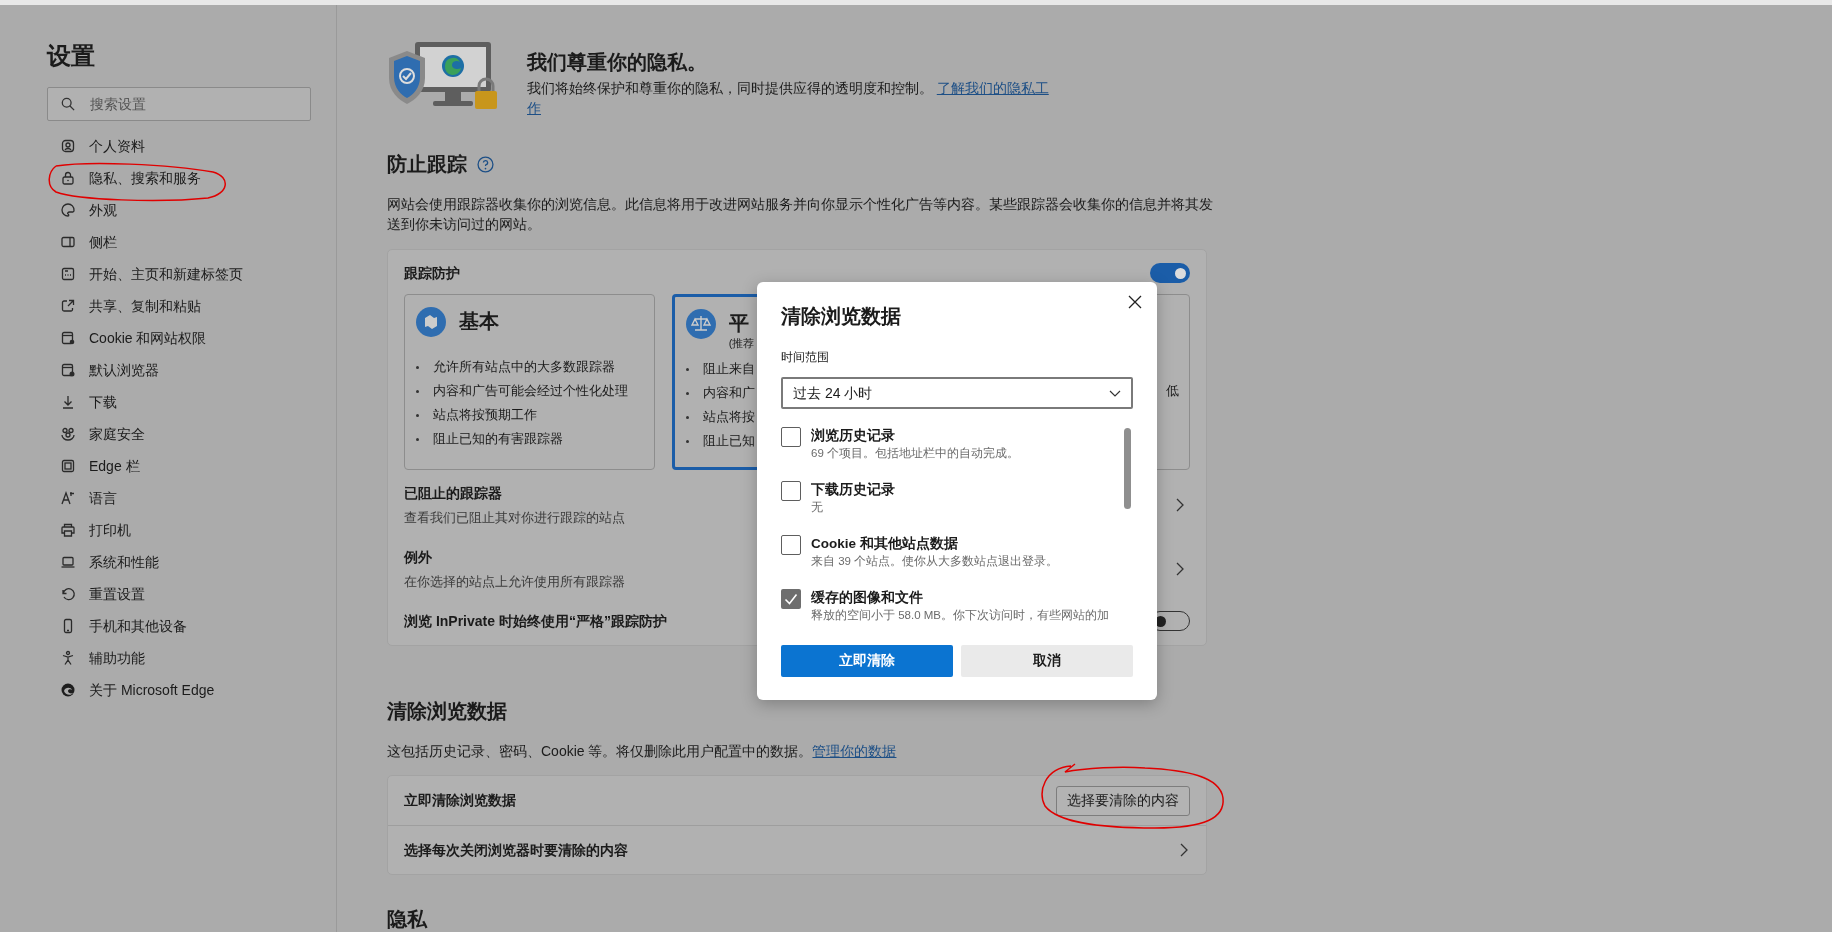  What do you see at coordinates (935, 561) in the screenshot?
I see `option-detail: 来自 39 个站点。使你从大多数站点退出登录。` at bounding box center [935, 561].